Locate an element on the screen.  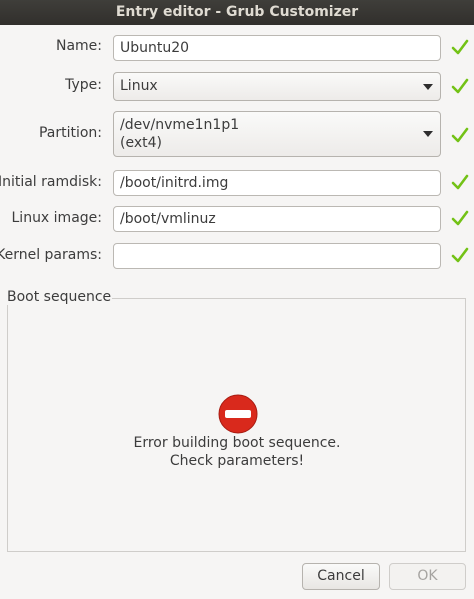
name-check-icon is located at coordinates (460, 47).